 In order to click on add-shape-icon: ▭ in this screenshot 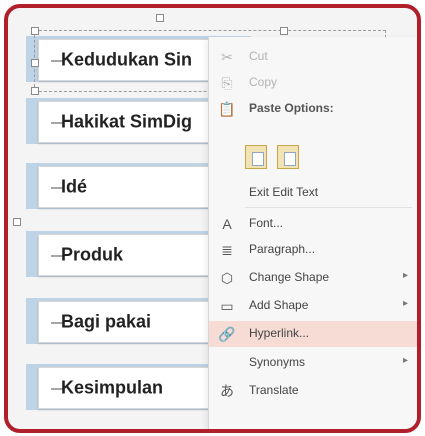, I will do `click(227, 306)`.